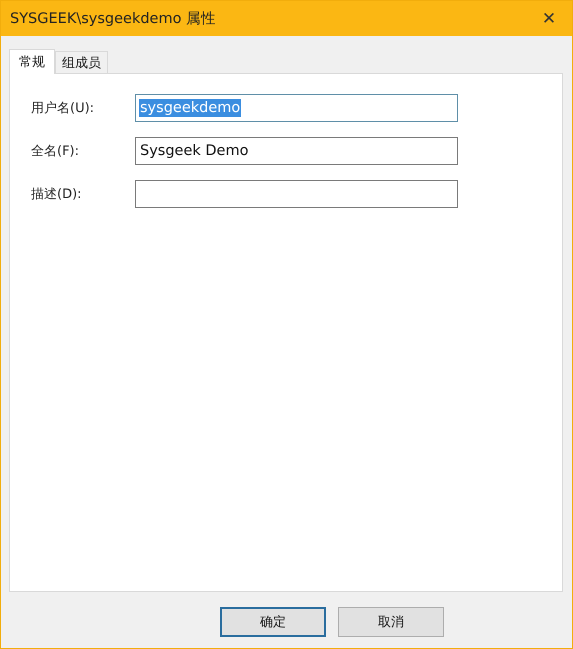  What do you see at coordinates (55, 151) in the screenshot?
I see `field-label: 全名(F):` at bounding box center [55, 151].